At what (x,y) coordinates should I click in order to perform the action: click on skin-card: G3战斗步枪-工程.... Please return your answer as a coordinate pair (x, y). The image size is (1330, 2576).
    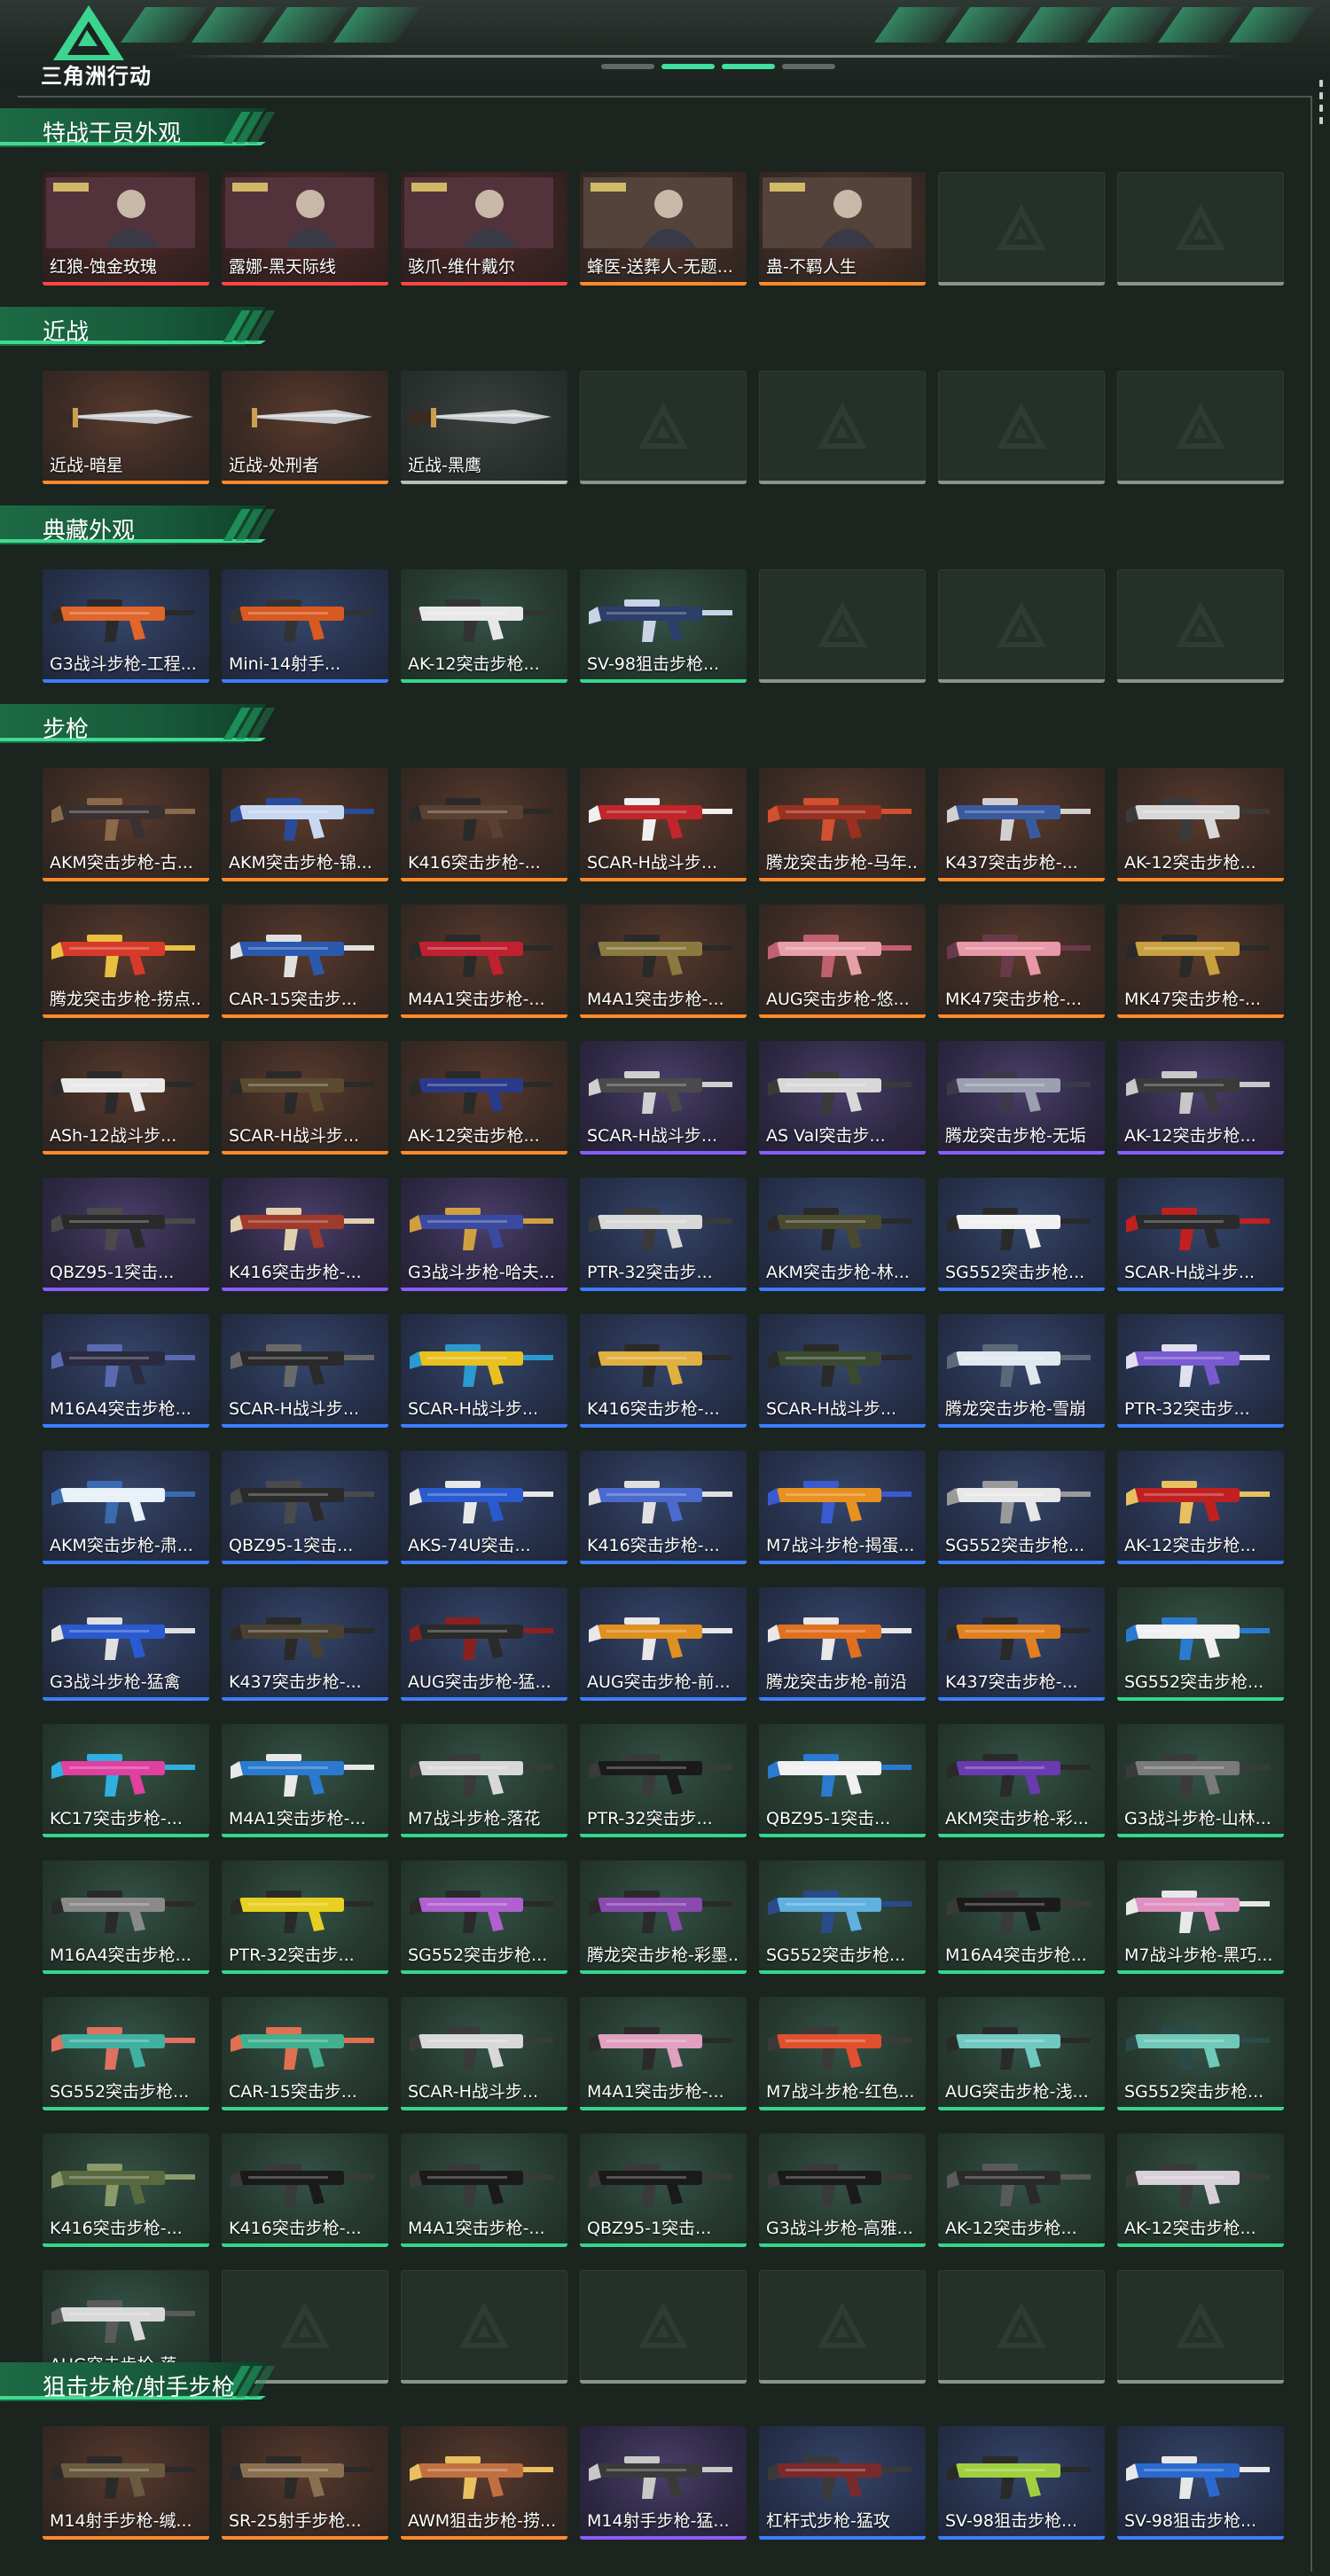
    Looking at the image, I should click on (126, 626).